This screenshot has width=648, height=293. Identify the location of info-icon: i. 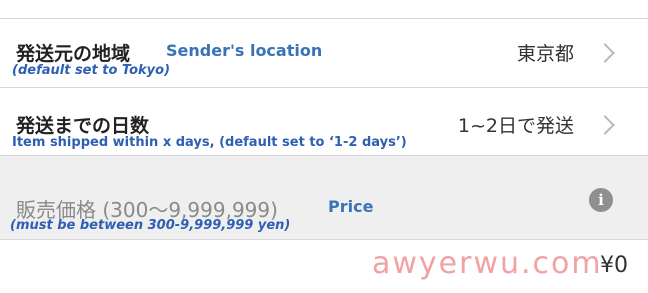
(601, 200).